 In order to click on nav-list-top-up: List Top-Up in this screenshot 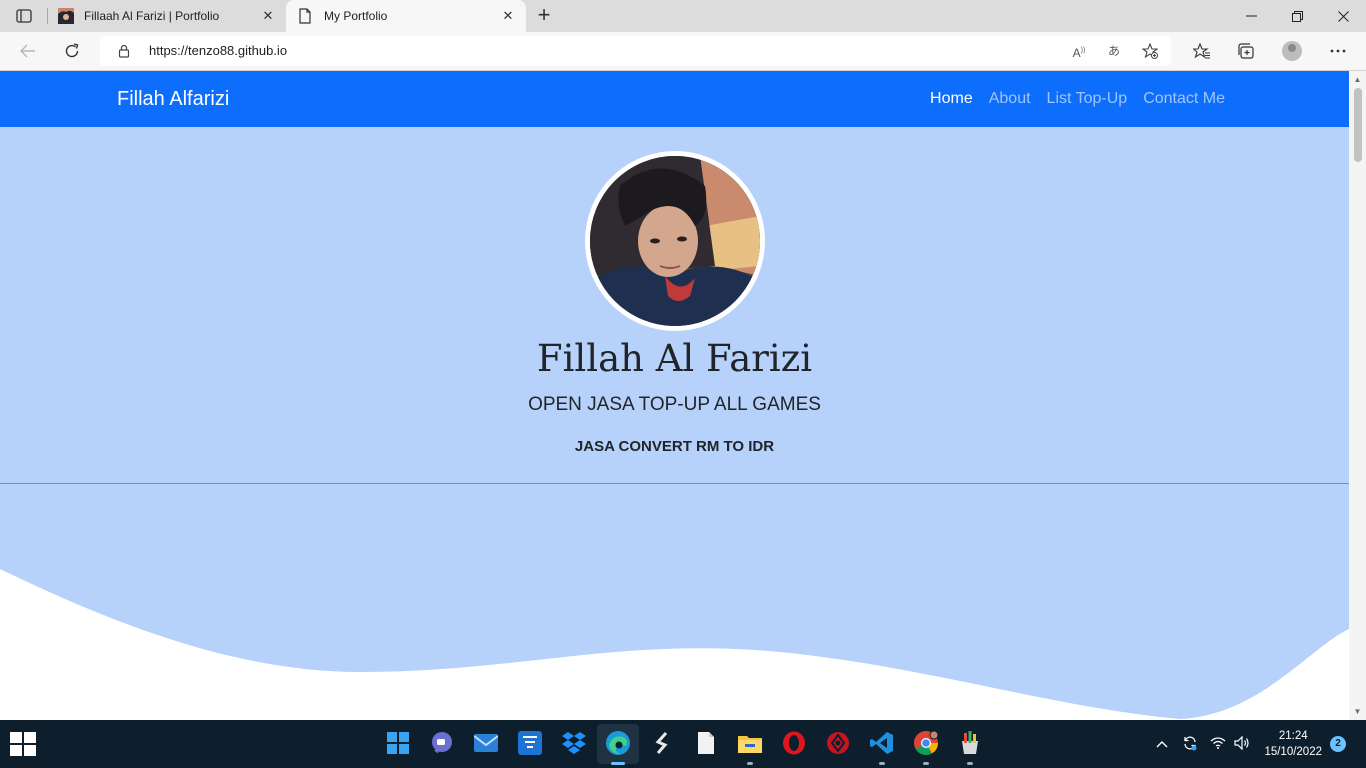, I will do `click(1087, 99)`.